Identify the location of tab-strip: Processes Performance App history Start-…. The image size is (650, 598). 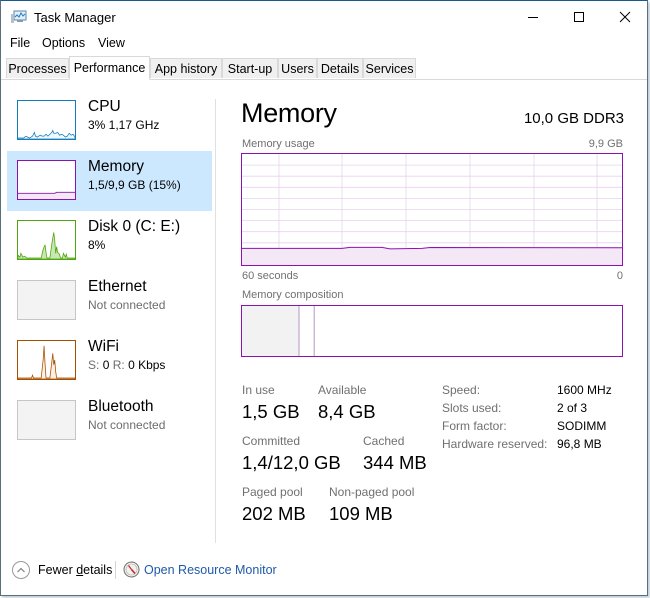
(324, 68).